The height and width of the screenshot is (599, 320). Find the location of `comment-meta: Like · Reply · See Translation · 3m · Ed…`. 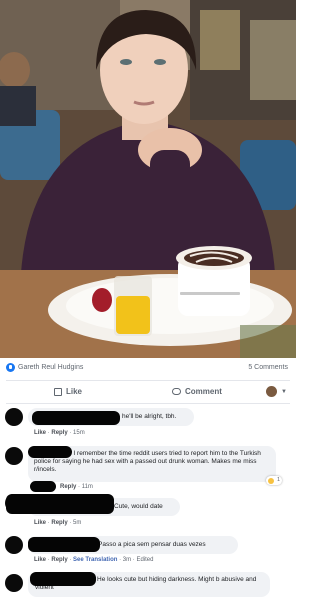

comment-meta: Like · Reply · See Translation · 3m · Ed… is located at coordinates (94, 560).